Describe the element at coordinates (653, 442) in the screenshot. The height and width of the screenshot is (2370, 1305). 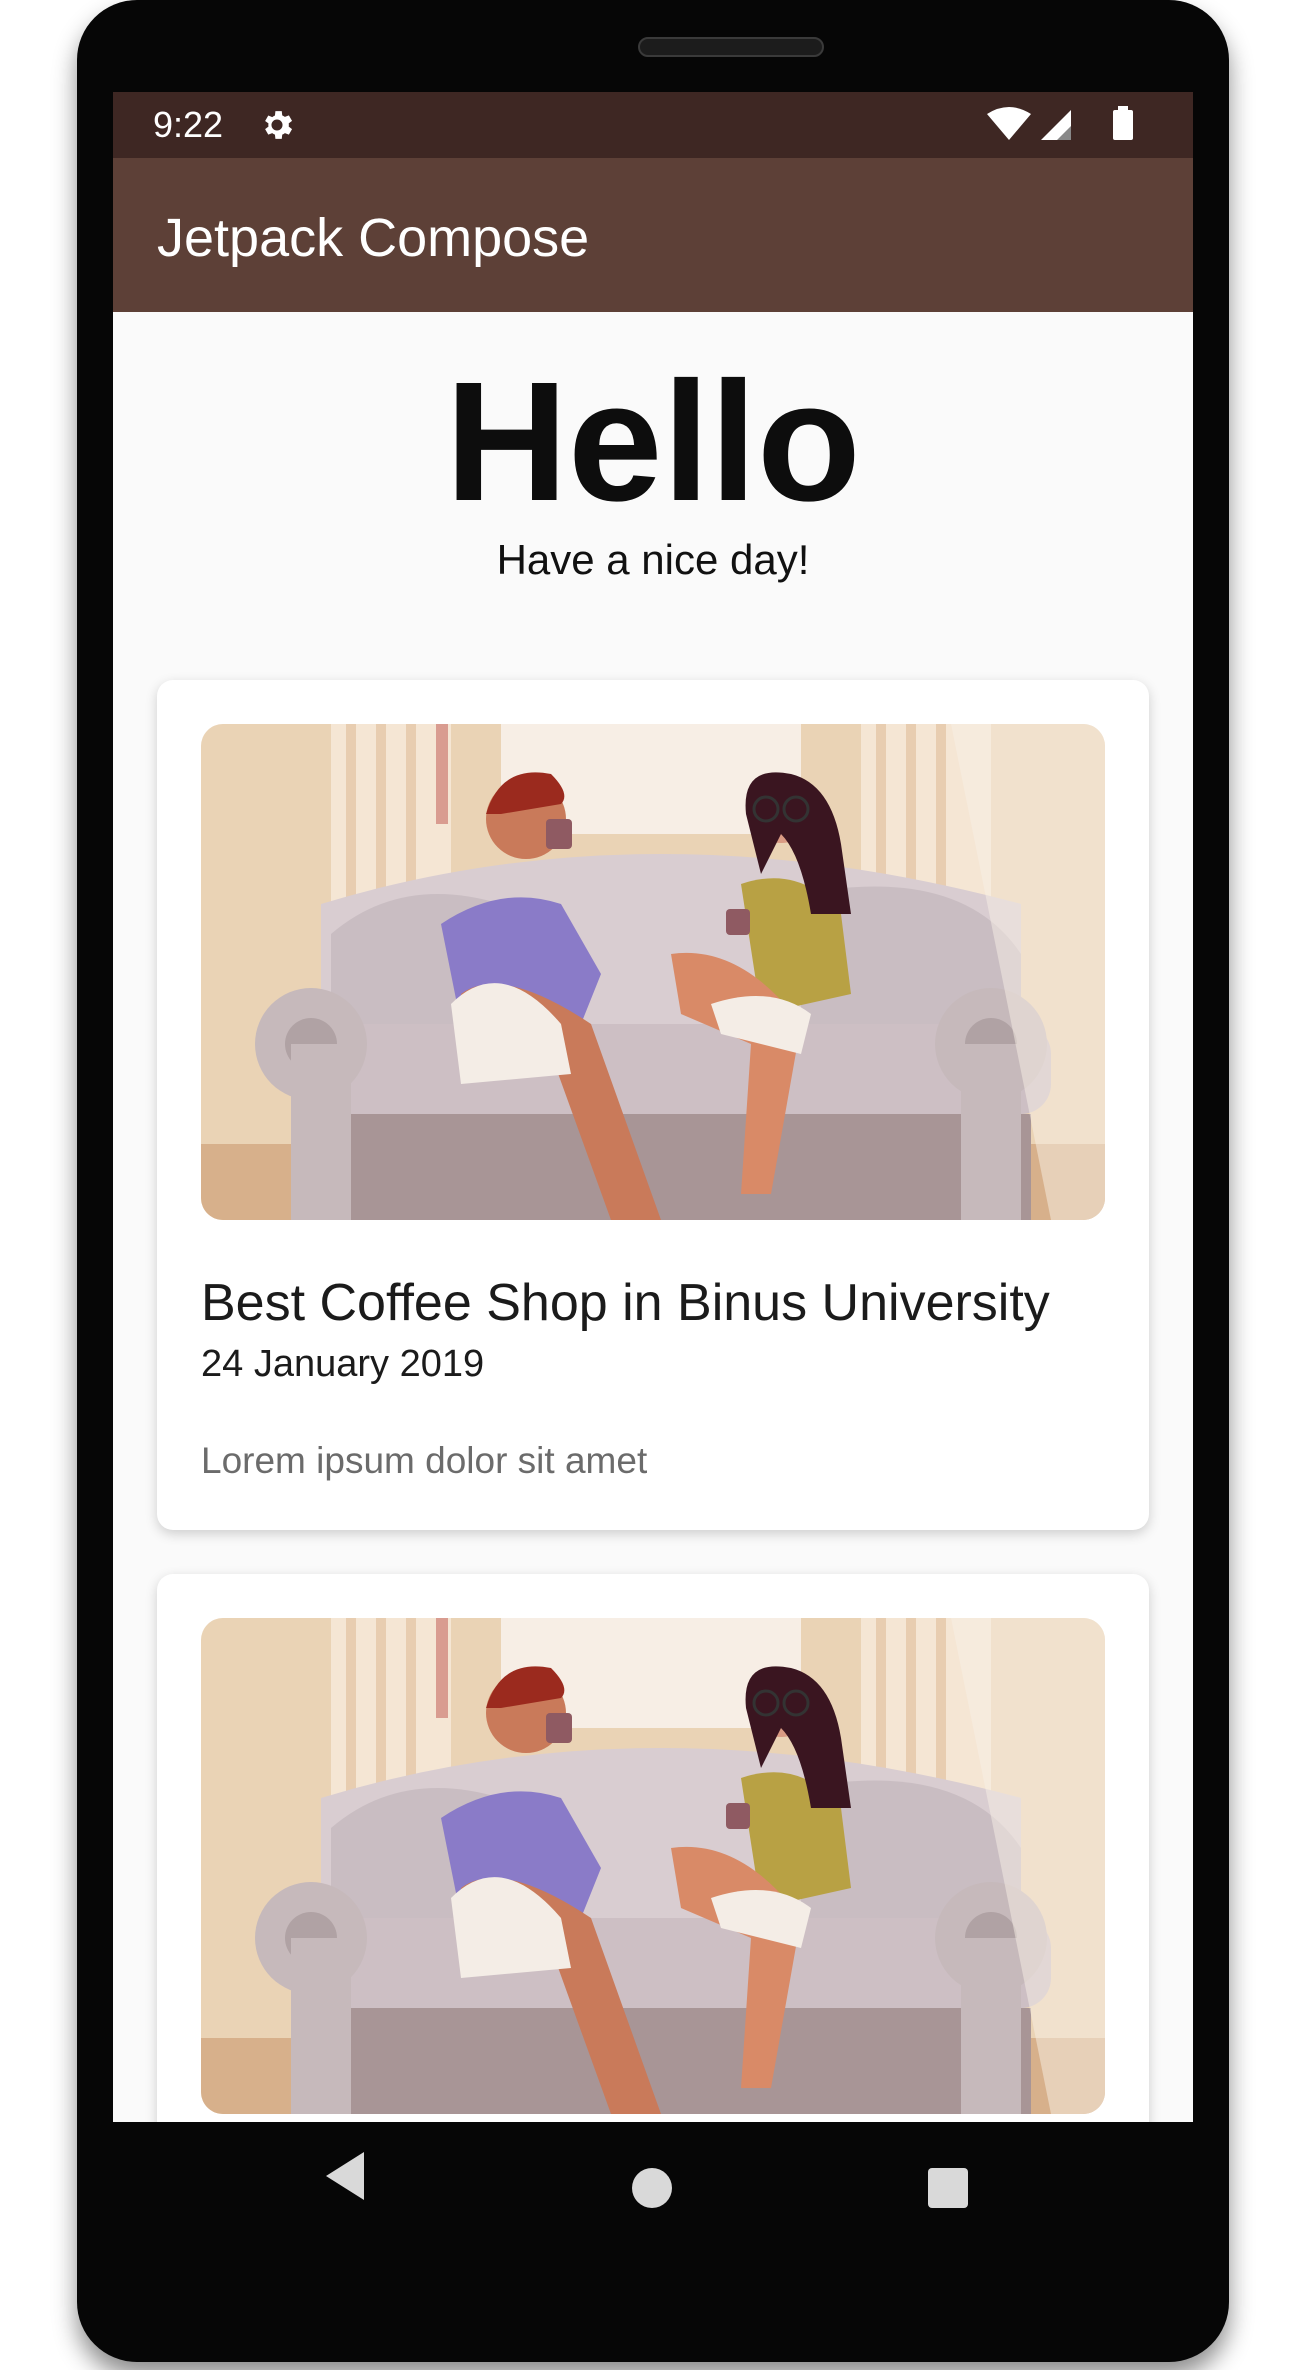
I see `greeting-title: Hello` at that location.